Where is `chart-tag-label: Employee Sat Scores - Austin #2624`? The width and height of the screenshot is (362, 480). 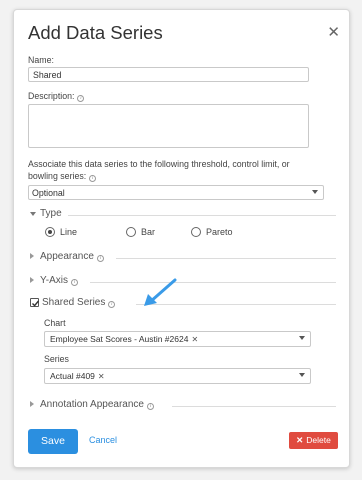 chart-tag-label: Employee Sat Scores - Austin #2624 is located at coordinates (119, 339).